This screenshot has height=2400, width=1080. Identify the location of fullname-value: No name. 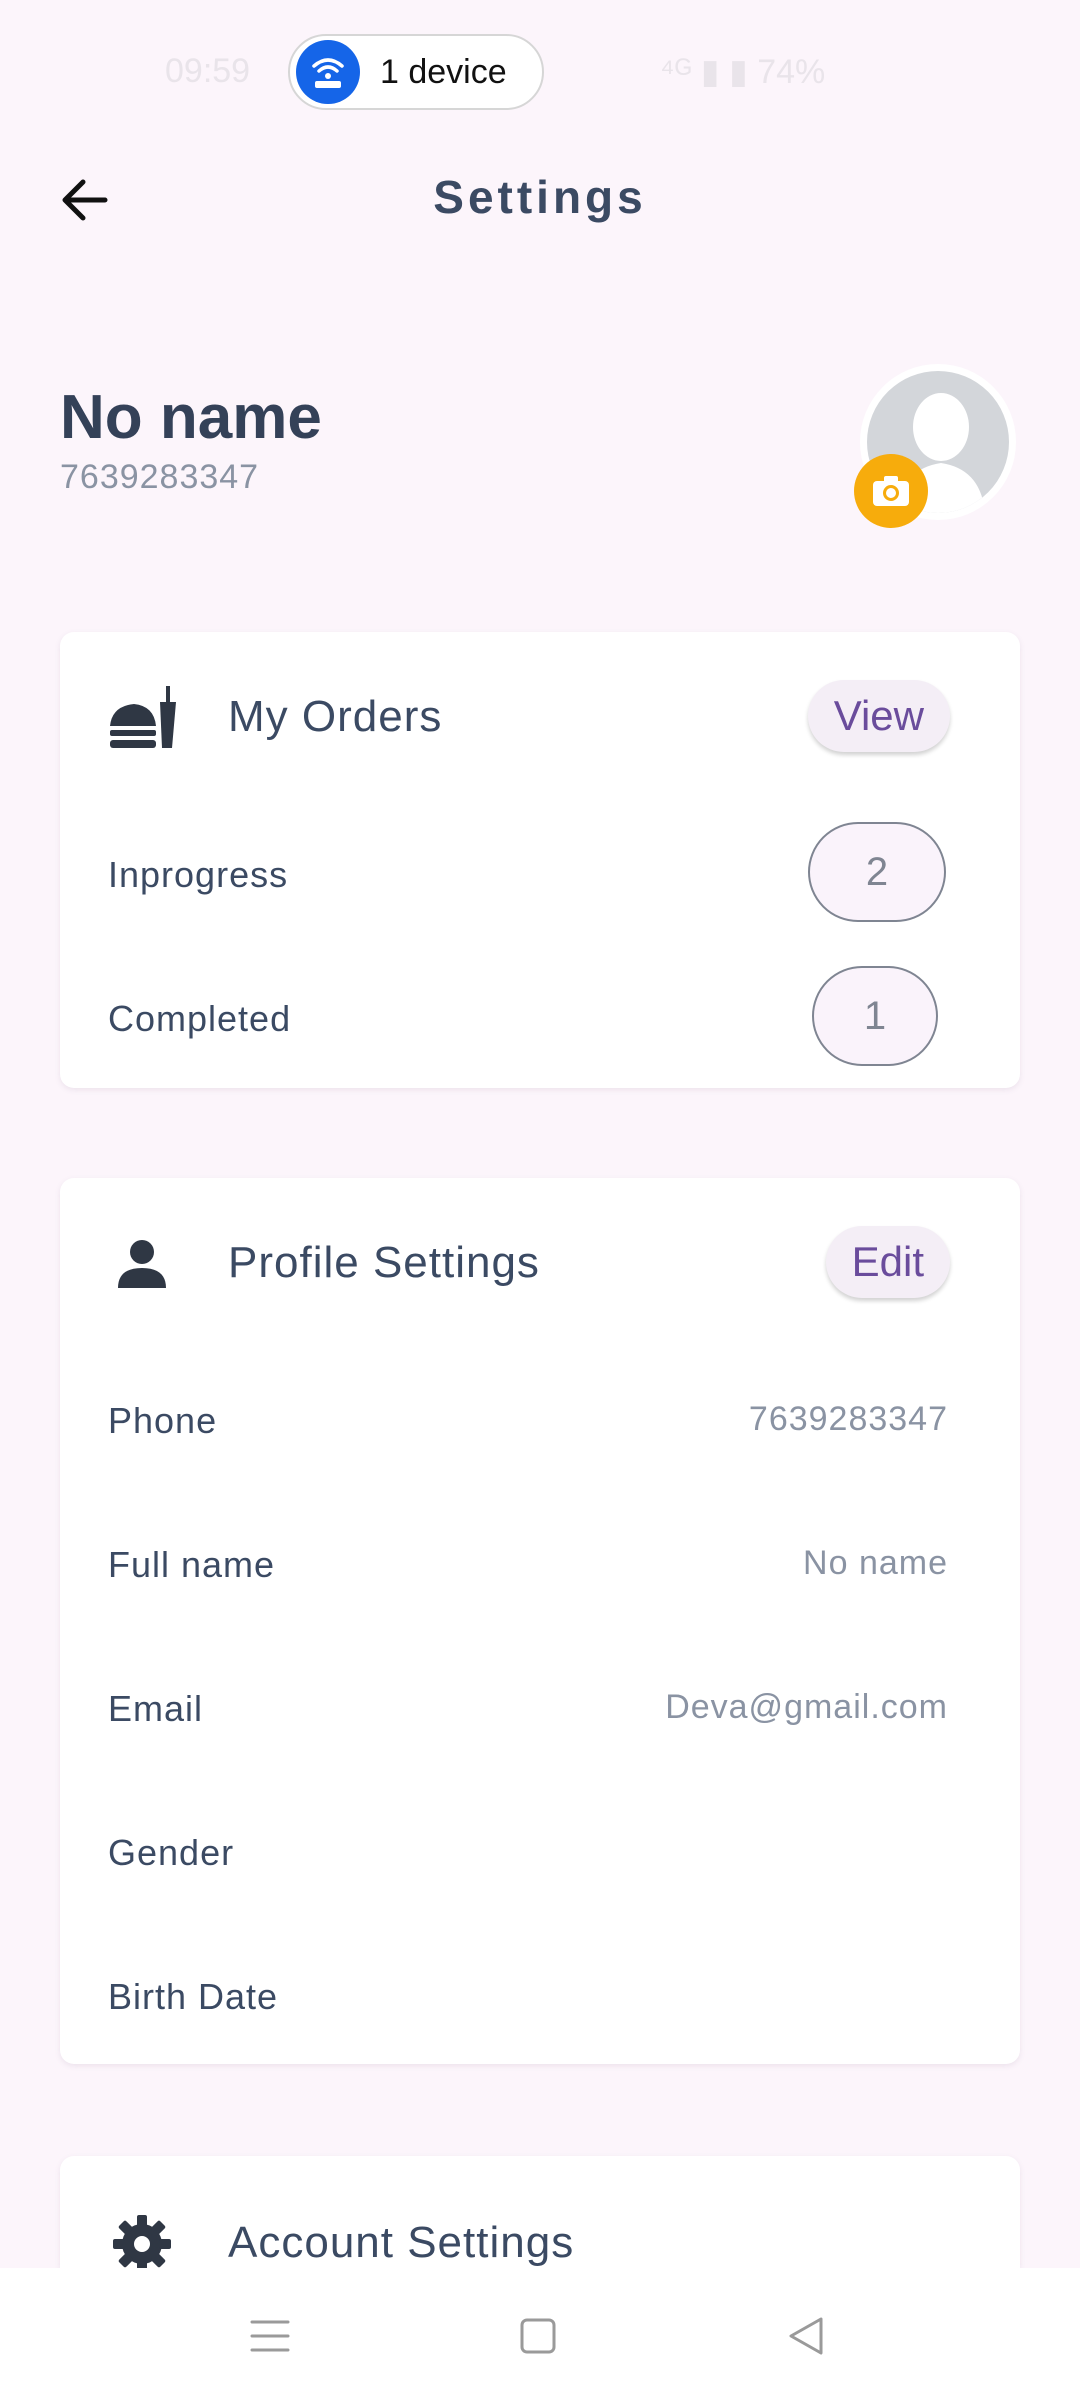
(875, 1563).